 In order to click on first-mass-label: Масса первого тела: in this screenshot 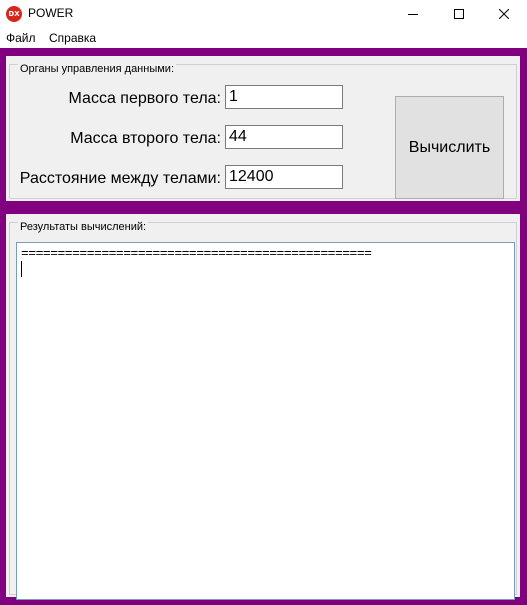, I will do `click(144, 98)`.